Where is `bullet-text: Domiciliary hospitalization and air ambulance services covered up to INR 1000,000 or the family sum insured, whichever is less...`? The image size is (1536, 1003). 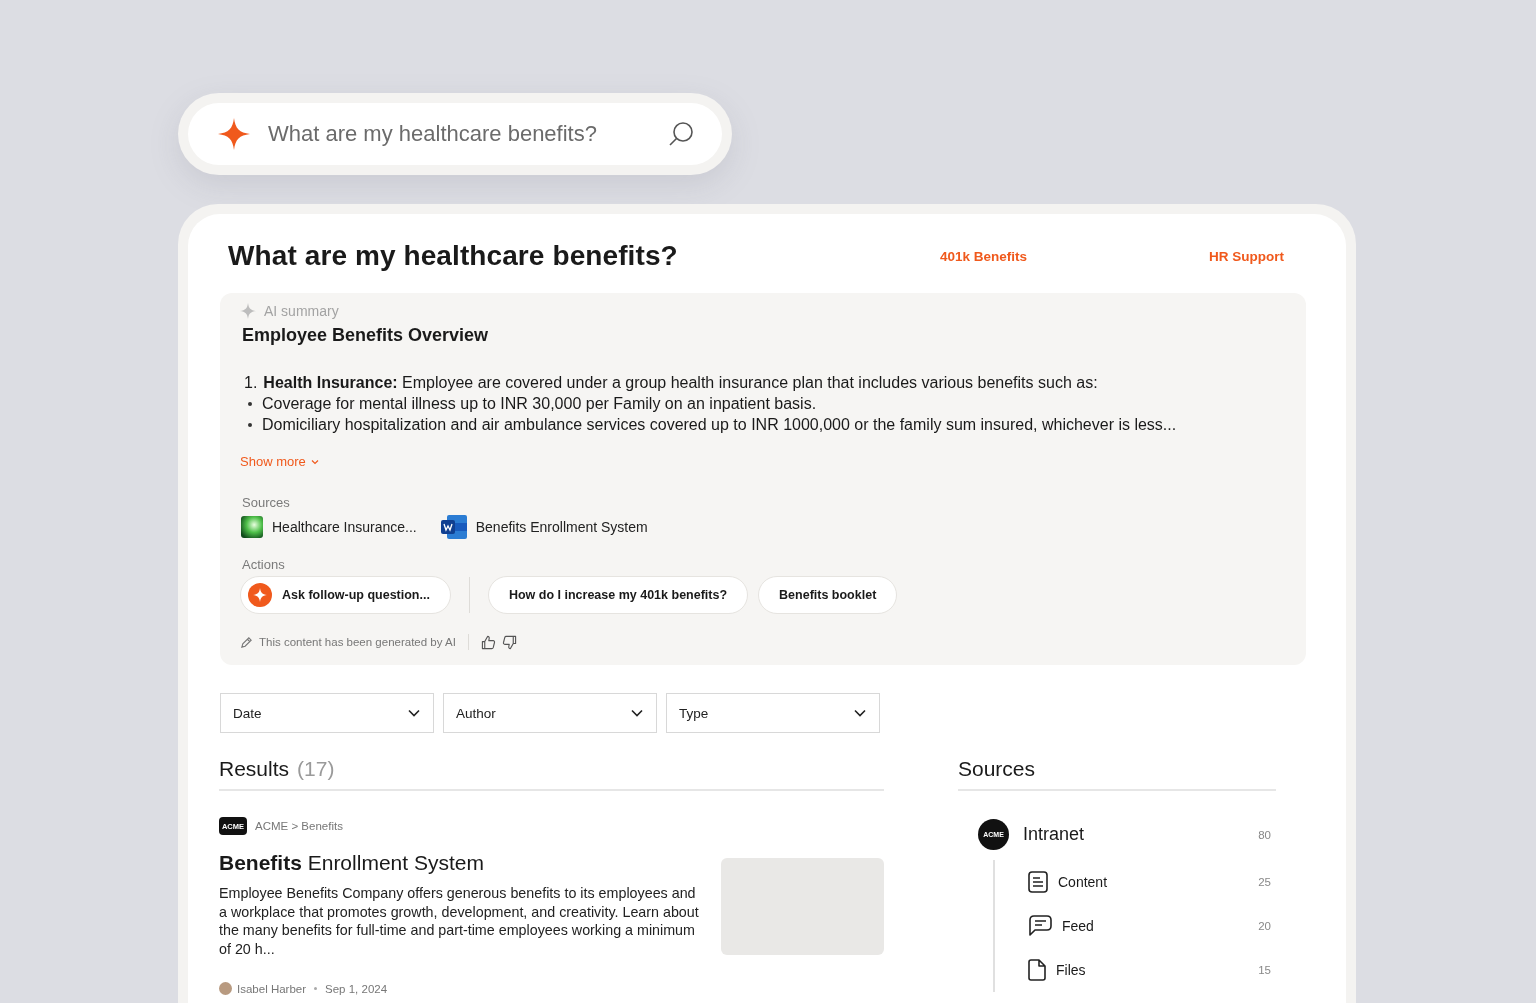
bullet-text: Domiciliary hospitalization and air ambulance services covered up to INR 1000,000 or the family sum insured, whichever is less... is located at coordinates (719, 425).